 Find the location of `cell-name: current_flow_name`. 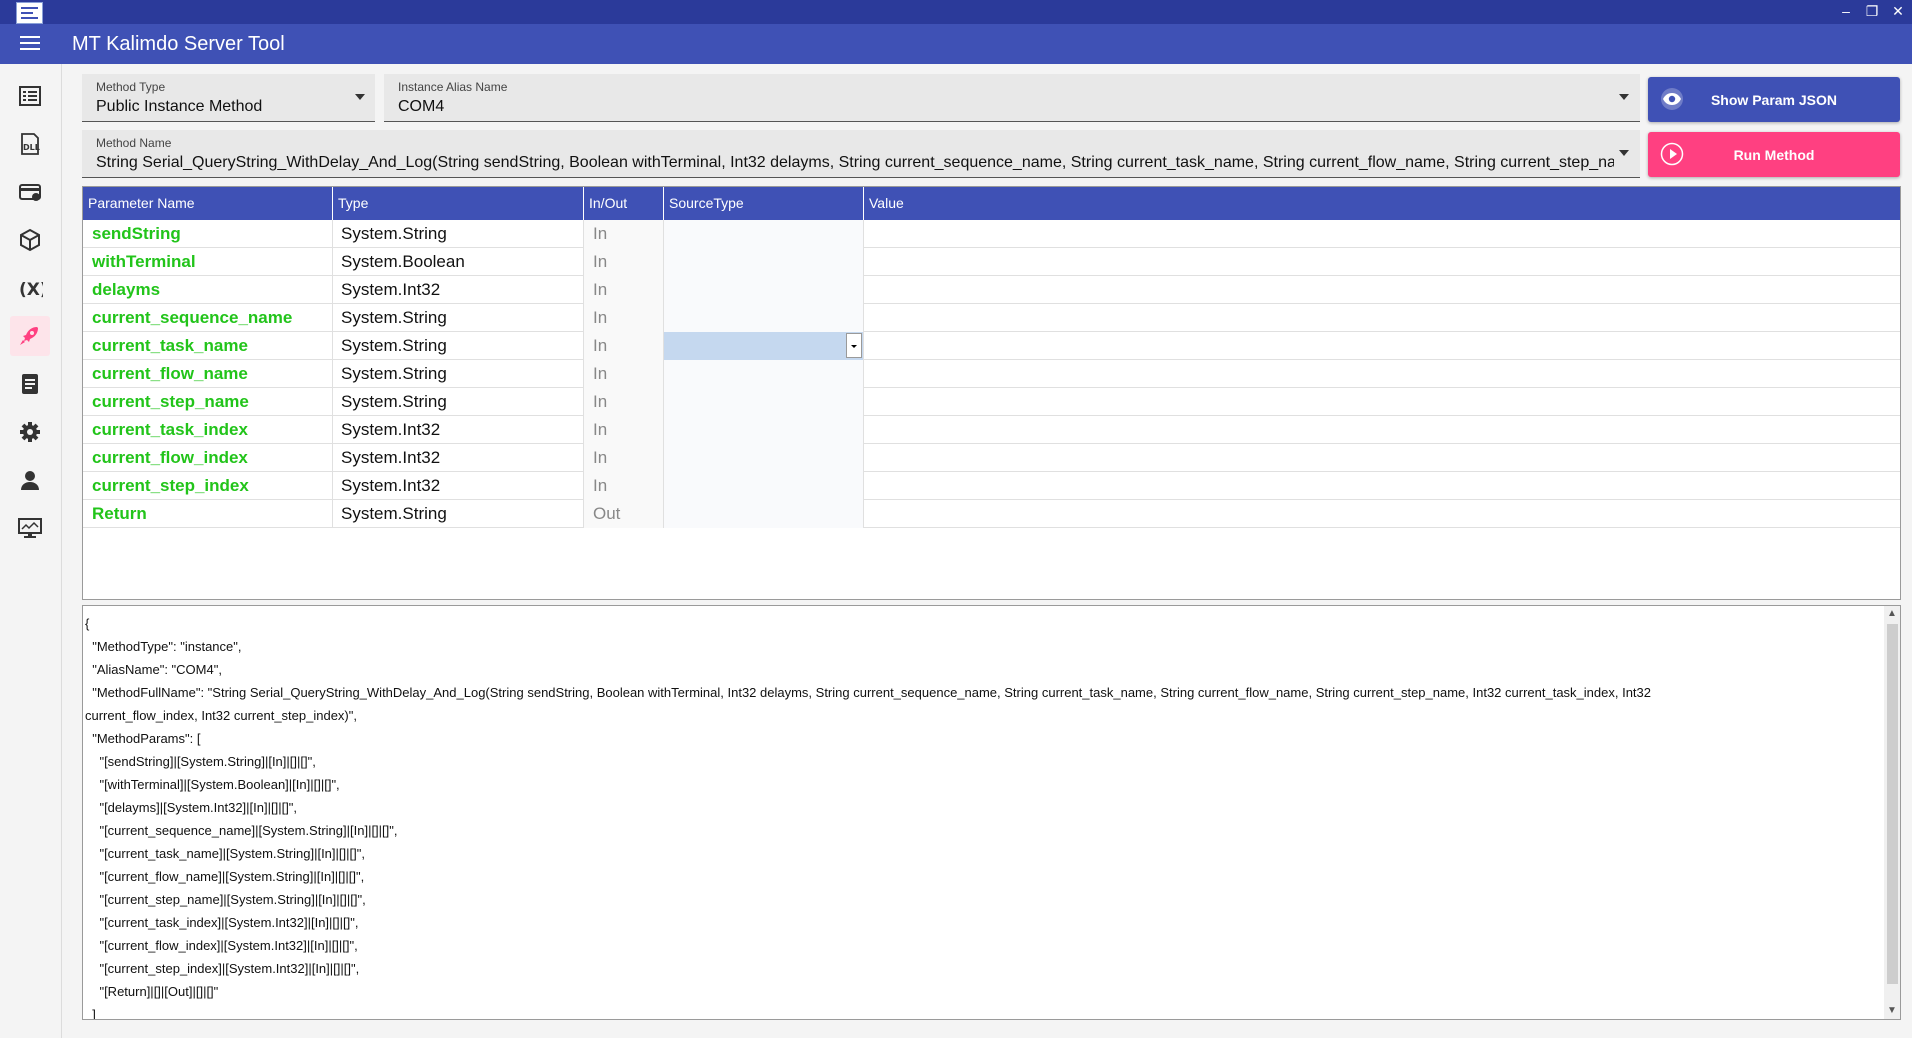

cell-name: current_flow_name is located at coordinates (208, 374).